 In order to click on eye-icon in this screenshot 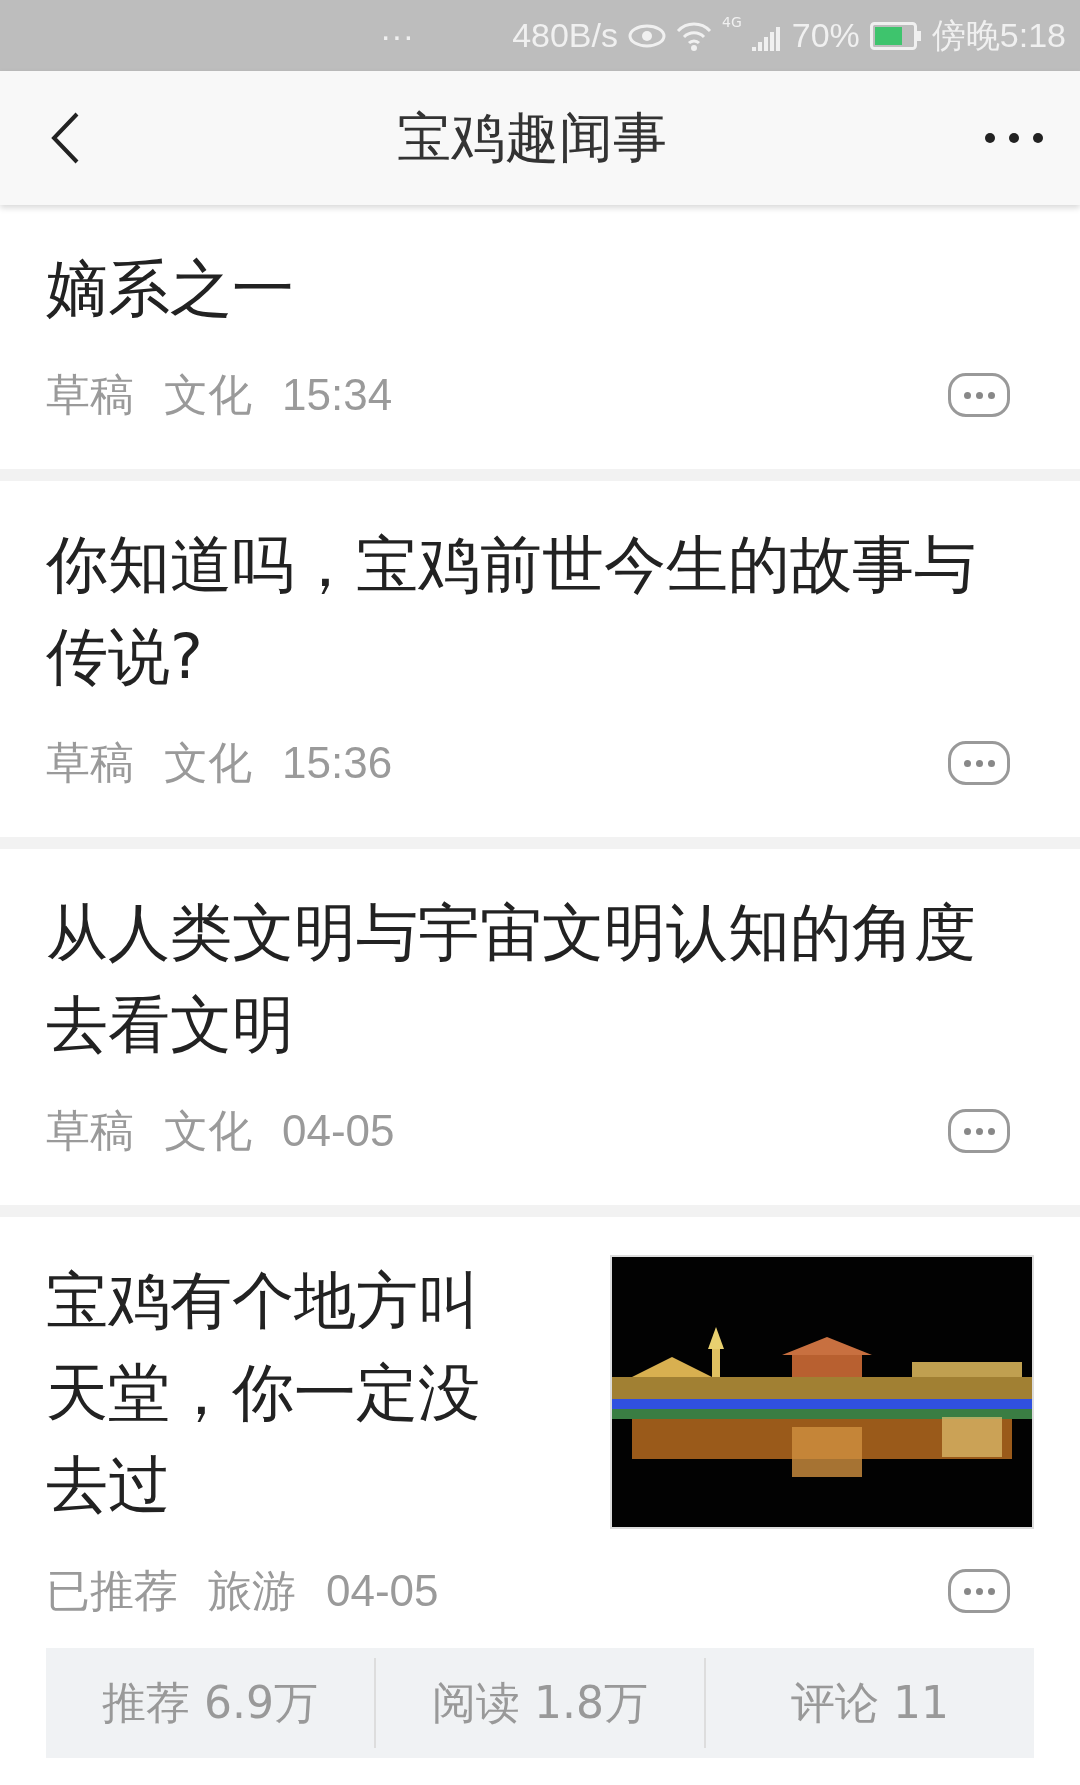, I will do `click(647, 35)`.